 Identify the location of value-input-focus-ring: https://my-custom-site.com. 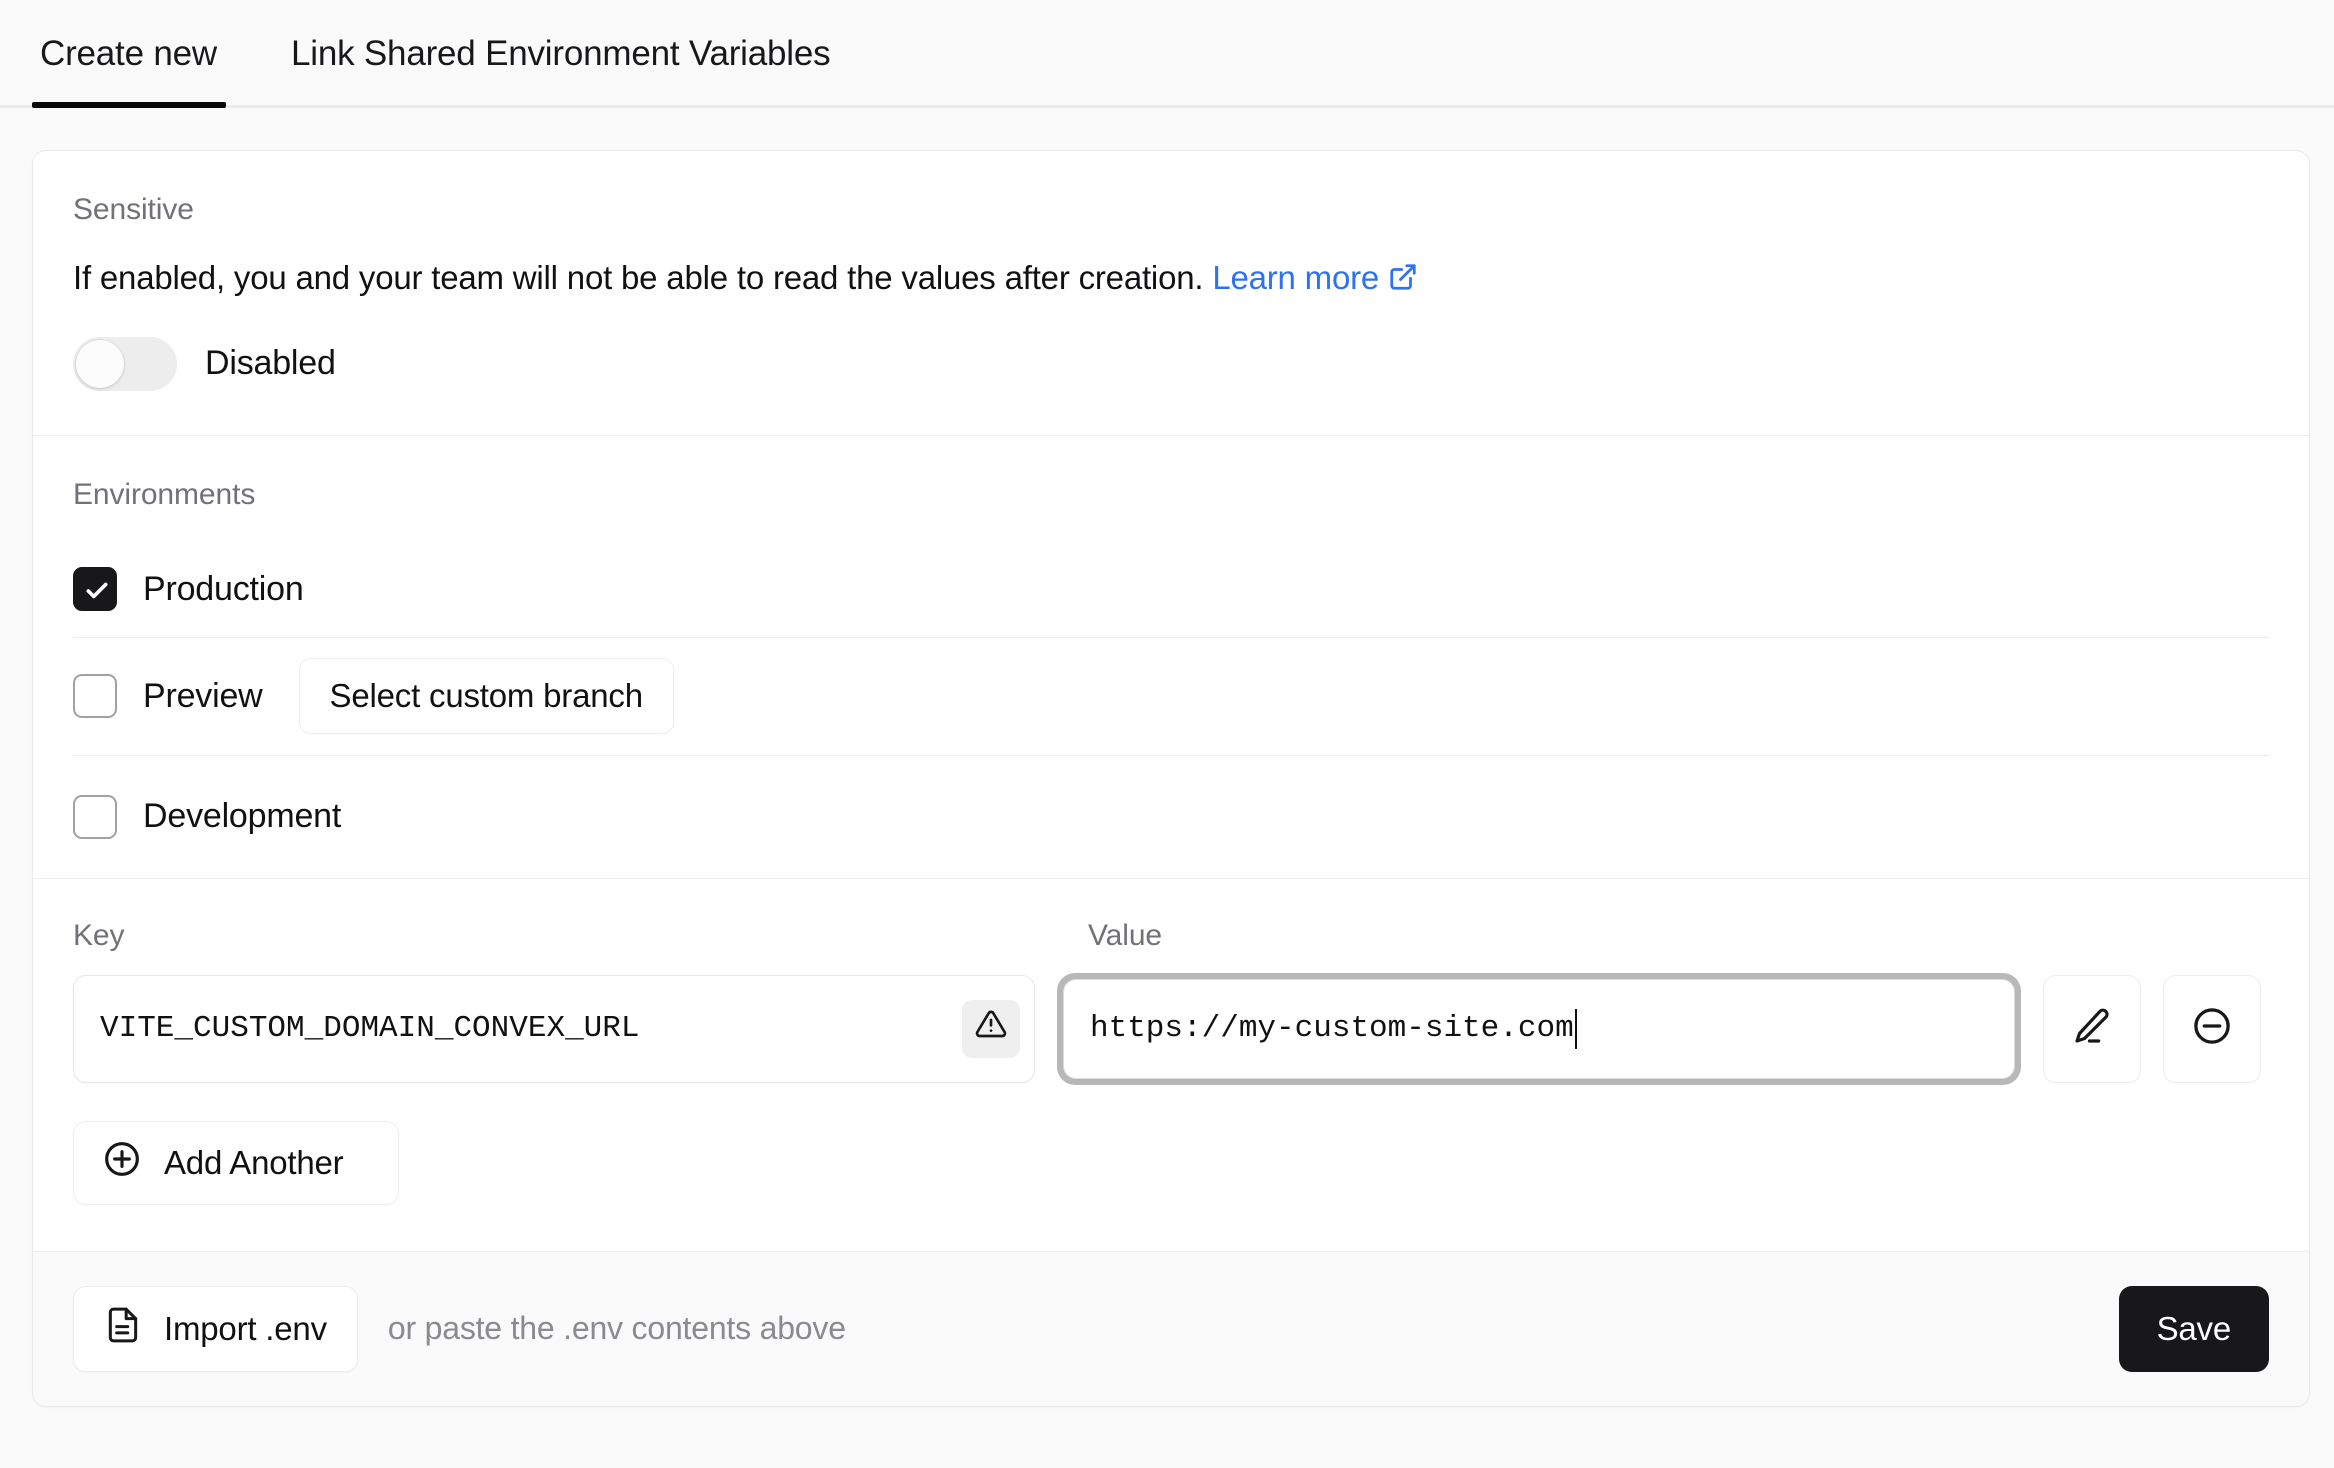
(1539, 1028).